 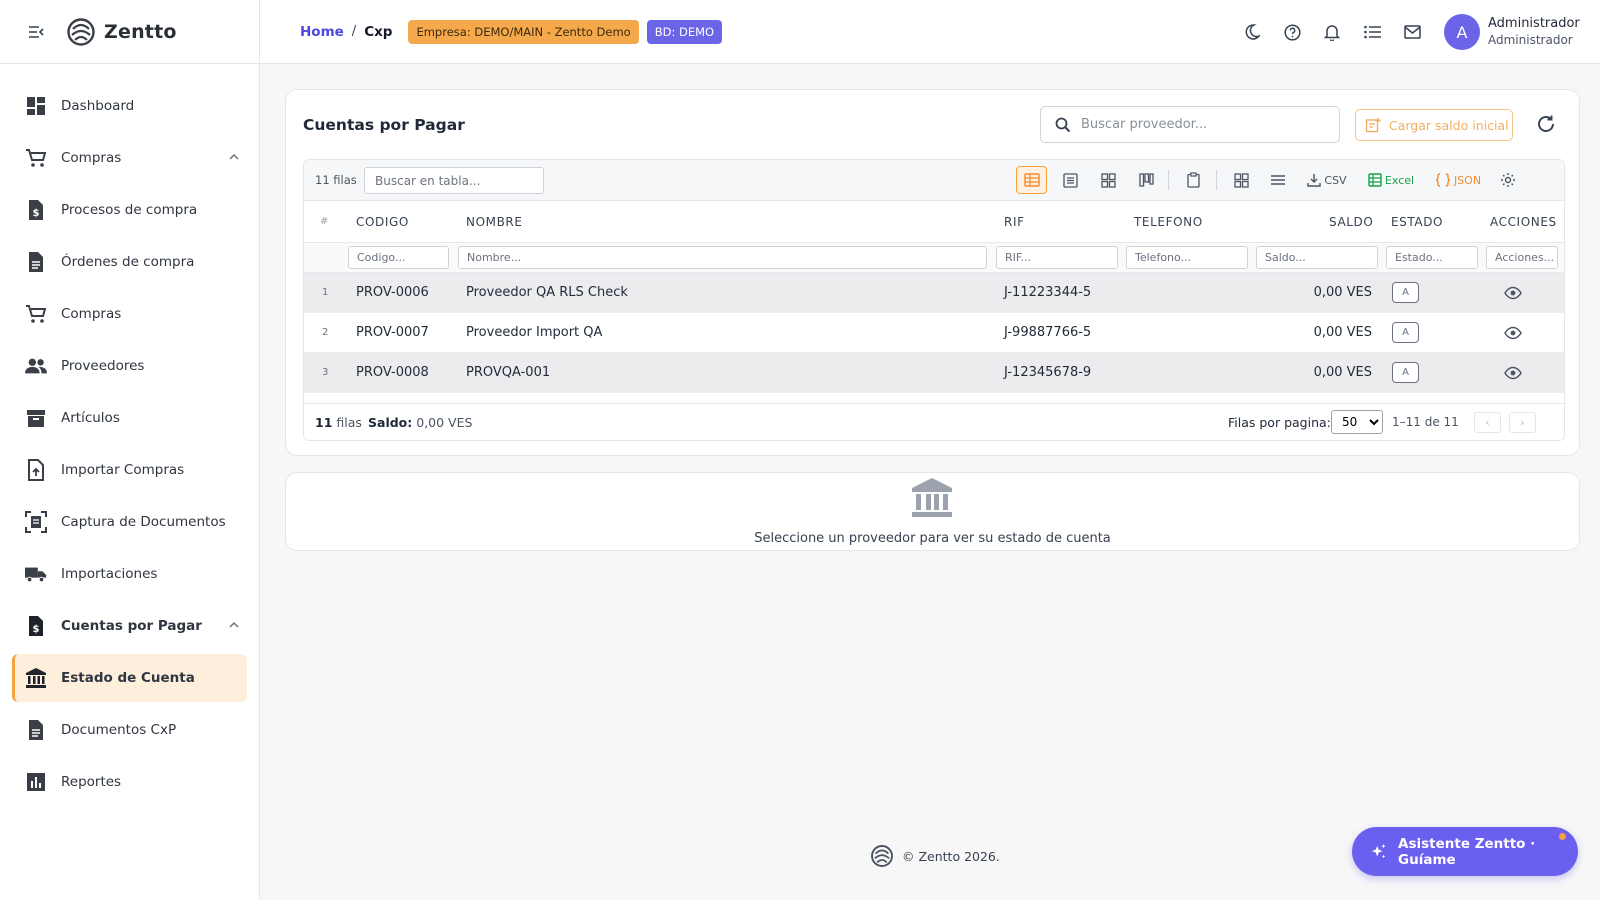 What do you see at coordinates (123, 626) in the screenshot?
I see `sidebar-group-cuentas-por-pagar: $ Cuentas por Pagar` at bounding box center [123, 626].